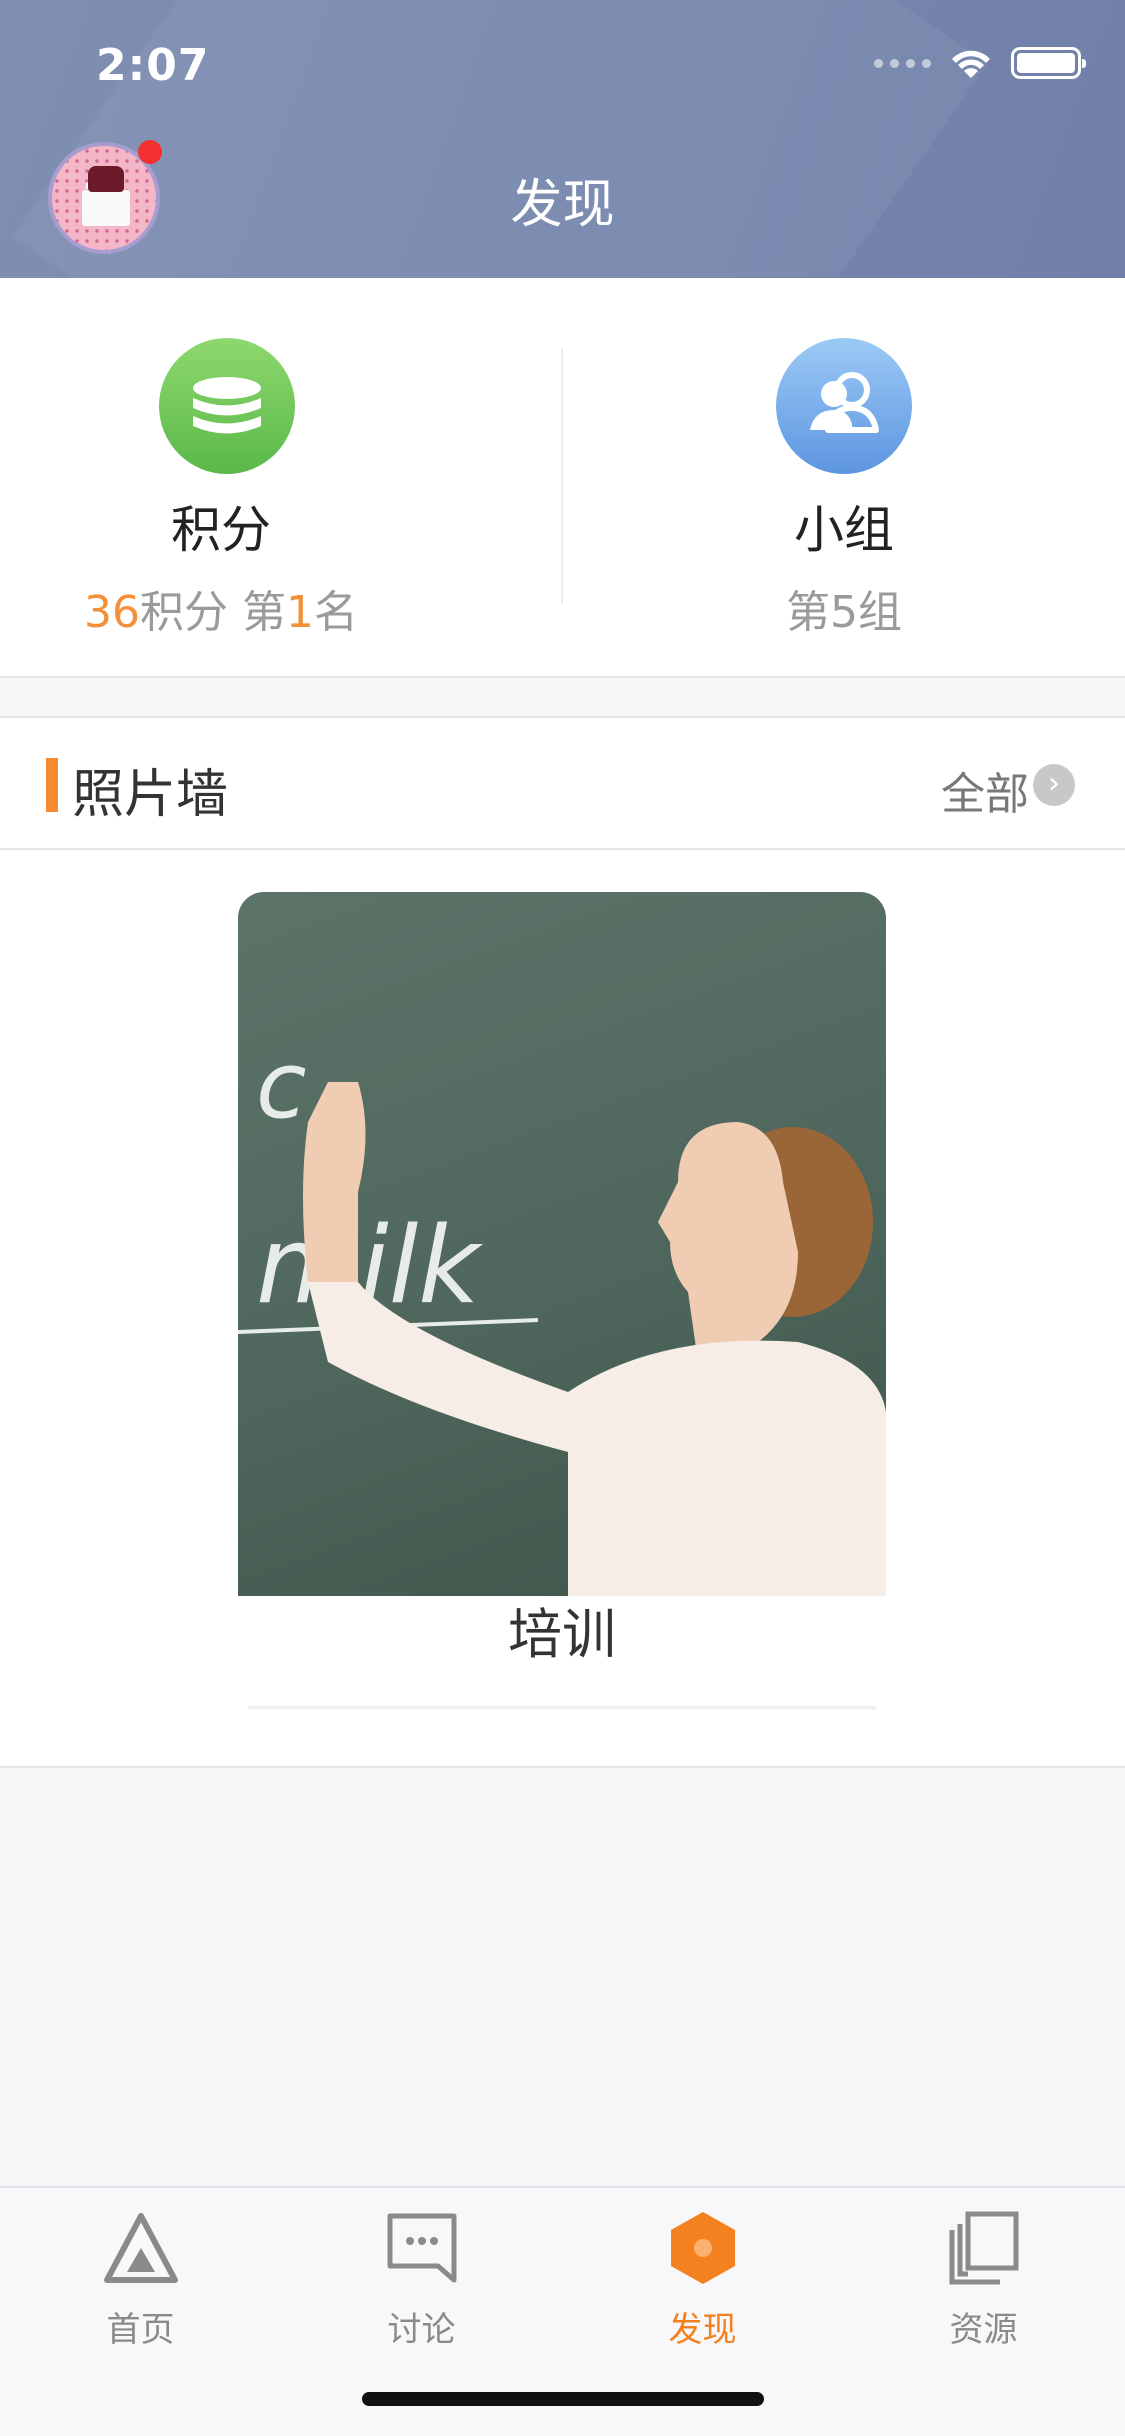 The width and height of the screenshot is (1125, 2436). I want to click on status-icons, so click(980, 63).